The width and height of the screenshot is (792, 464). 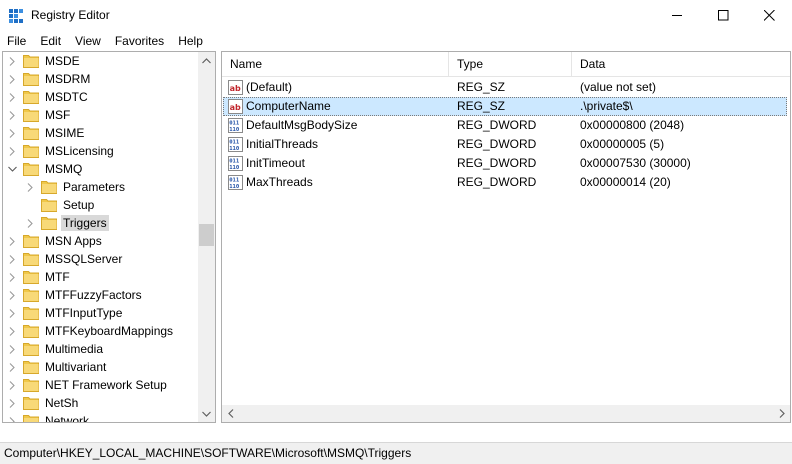 What do you see at coordinates (44, 61) in the screenshot?
I see `tree-item: MSDE` at bounding box center [44, 61].